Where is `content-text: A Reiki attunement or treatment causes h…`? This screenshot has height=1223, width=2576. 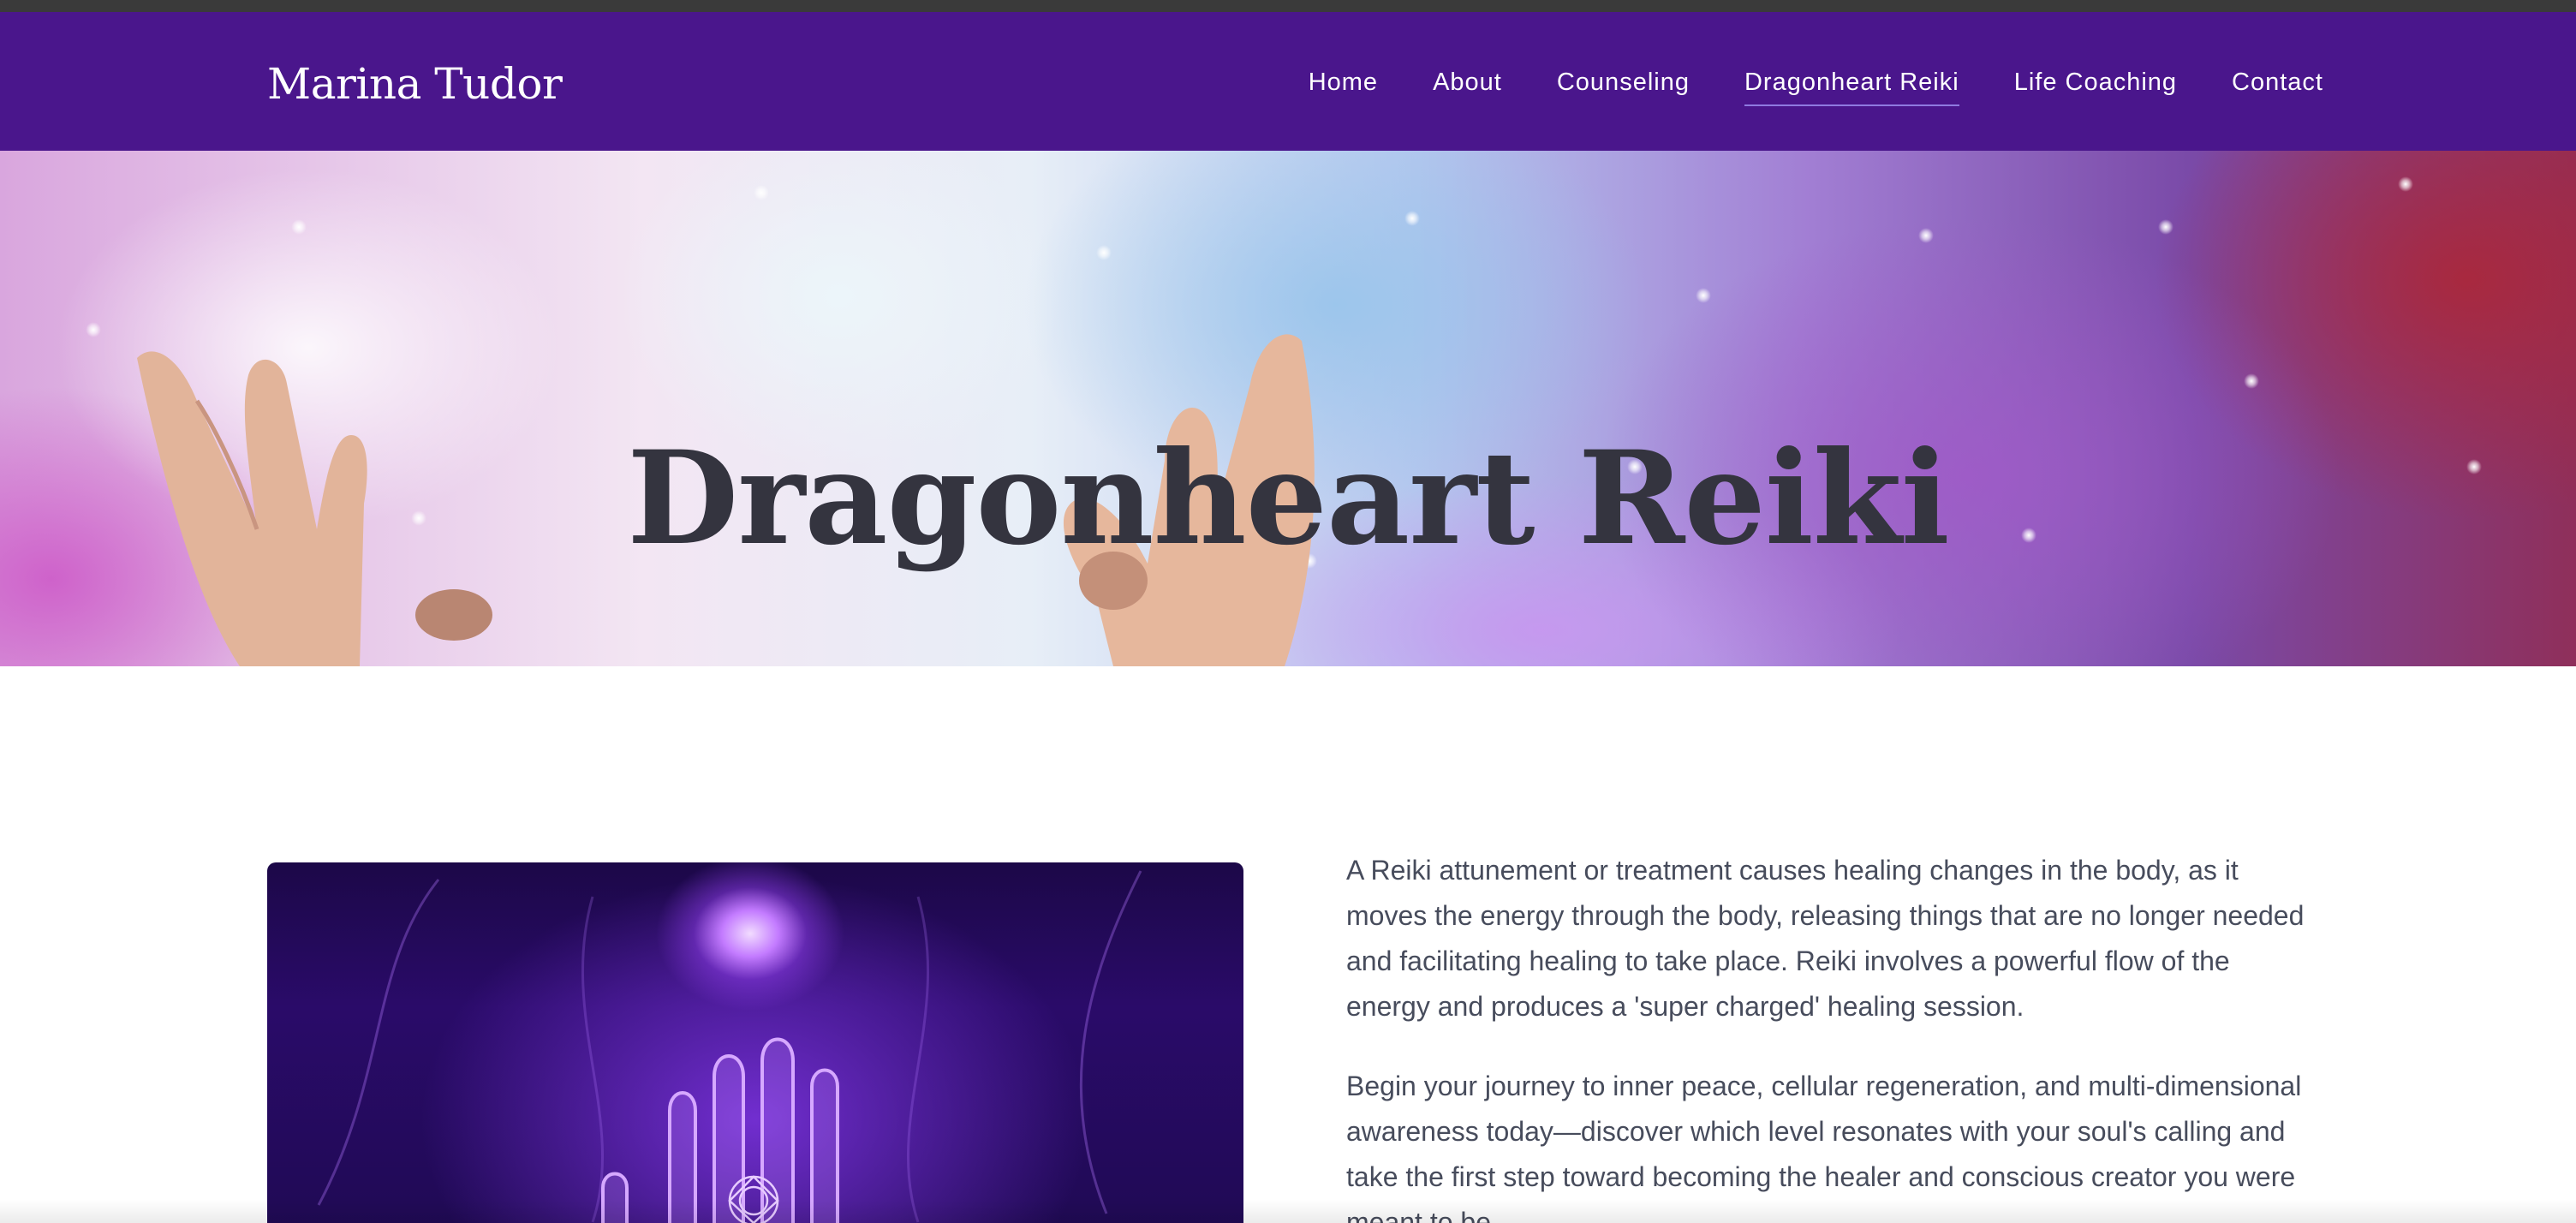 content-text: A Reiki attunement or treatment causes h… is located at coordinates (1828, 1035).